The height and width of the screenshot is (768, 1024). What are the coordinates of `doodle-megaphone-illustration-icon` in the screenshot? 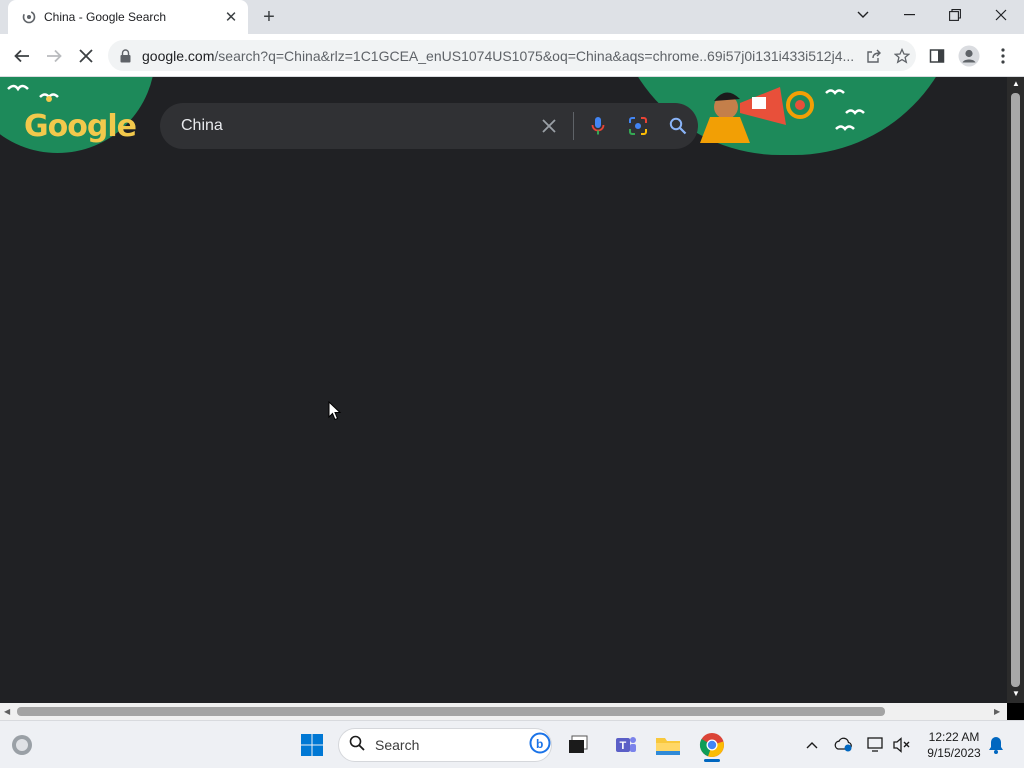 It's located at (796, 119).